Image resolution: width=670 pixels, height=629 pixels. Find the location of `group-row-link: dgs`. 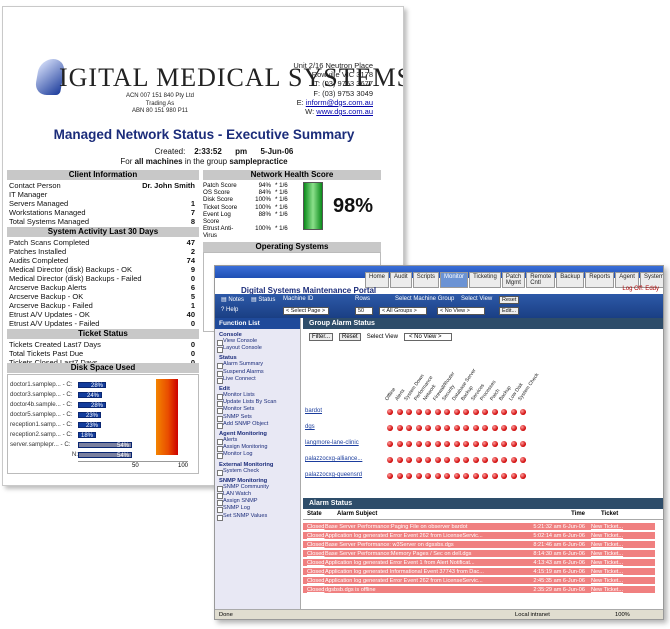

group-row-link: dgs is located at coordinates (310, 427).